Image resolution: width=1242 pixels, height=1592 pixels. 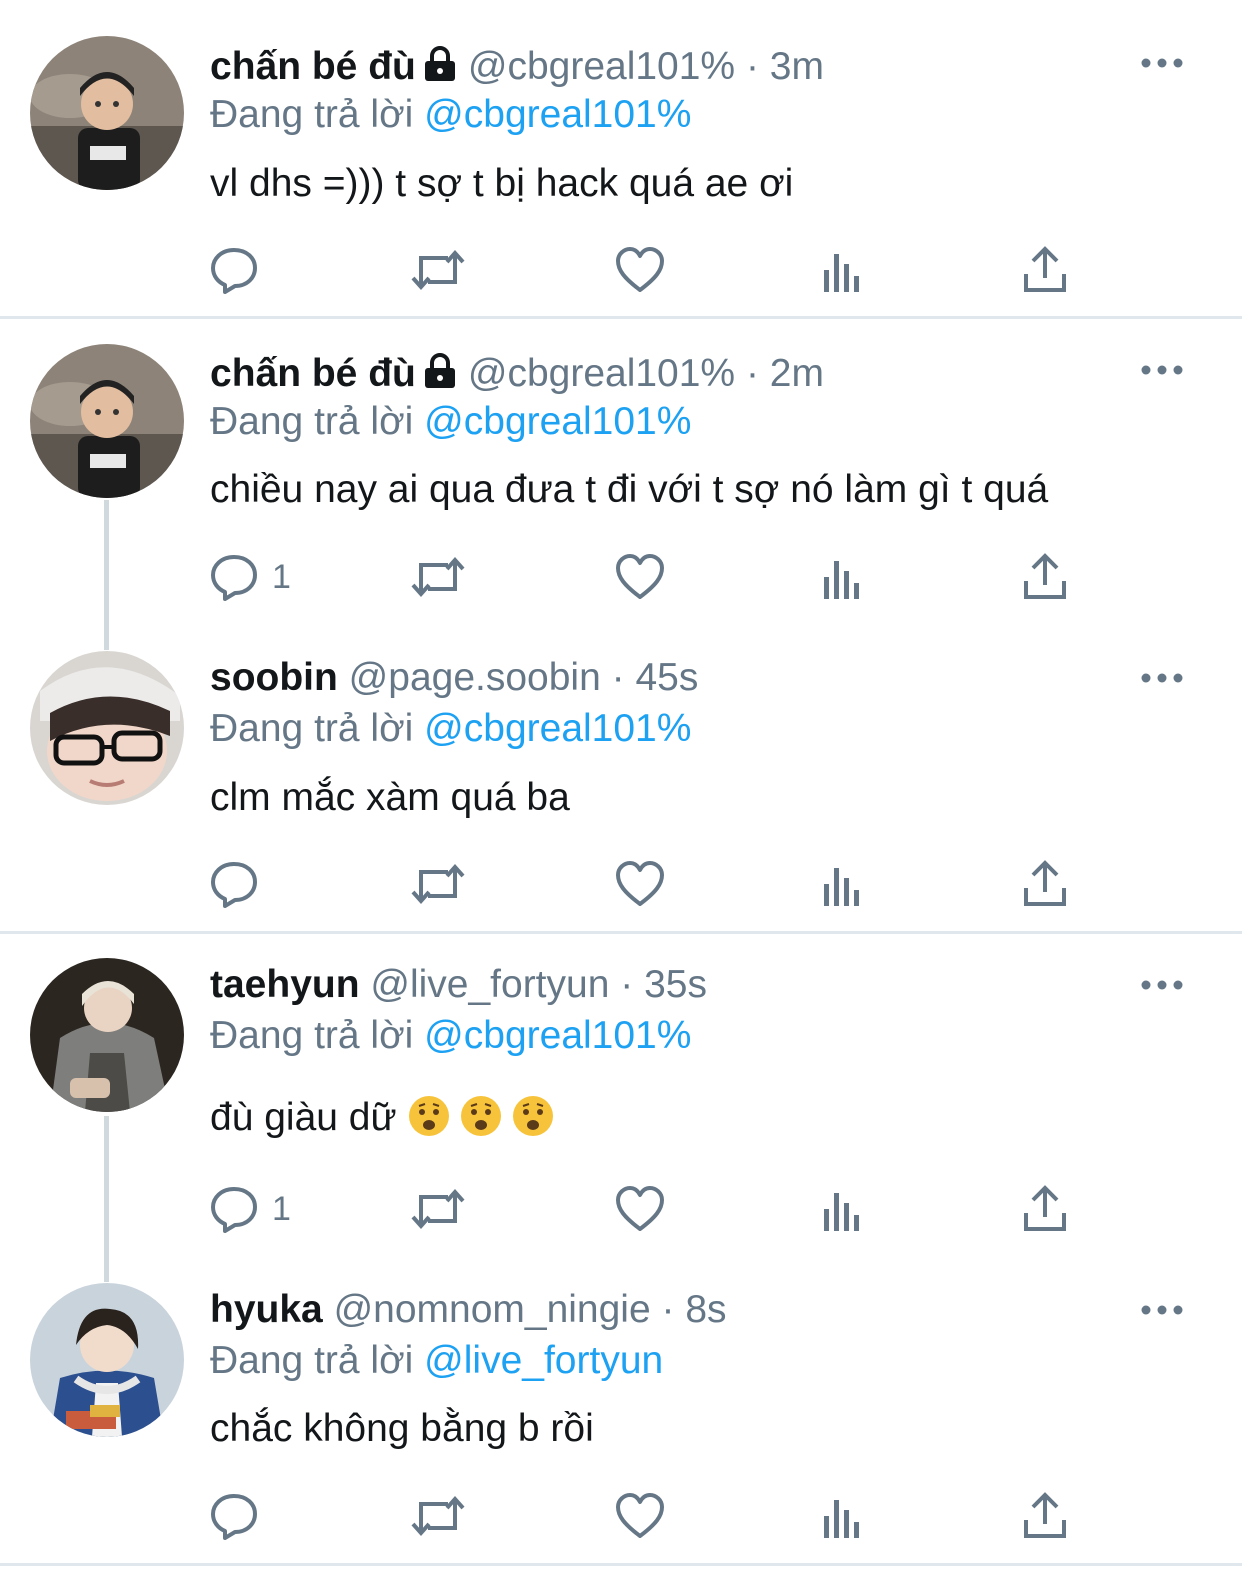 I want to click on replying-to-handle: @live_fortyun, so click(x=543, y=1360).